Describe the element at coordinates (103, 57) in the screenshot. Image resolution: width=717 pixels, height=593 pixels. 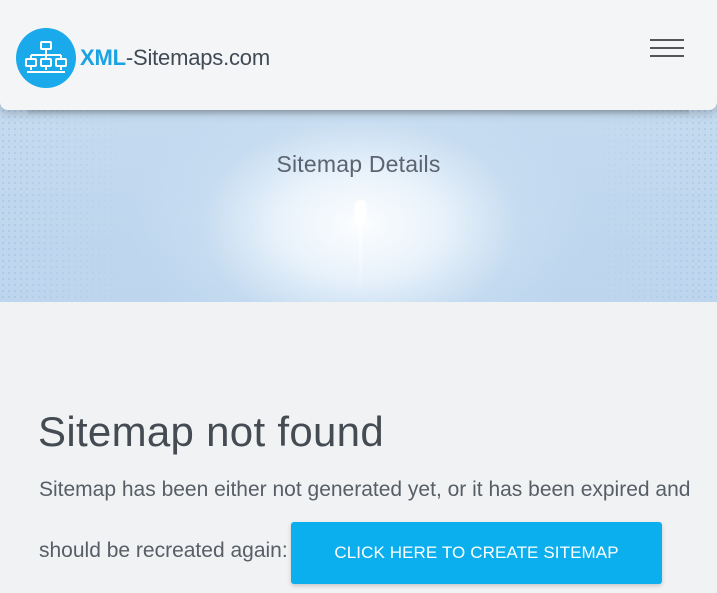
I see `logo-text-strong: XML` at that location.